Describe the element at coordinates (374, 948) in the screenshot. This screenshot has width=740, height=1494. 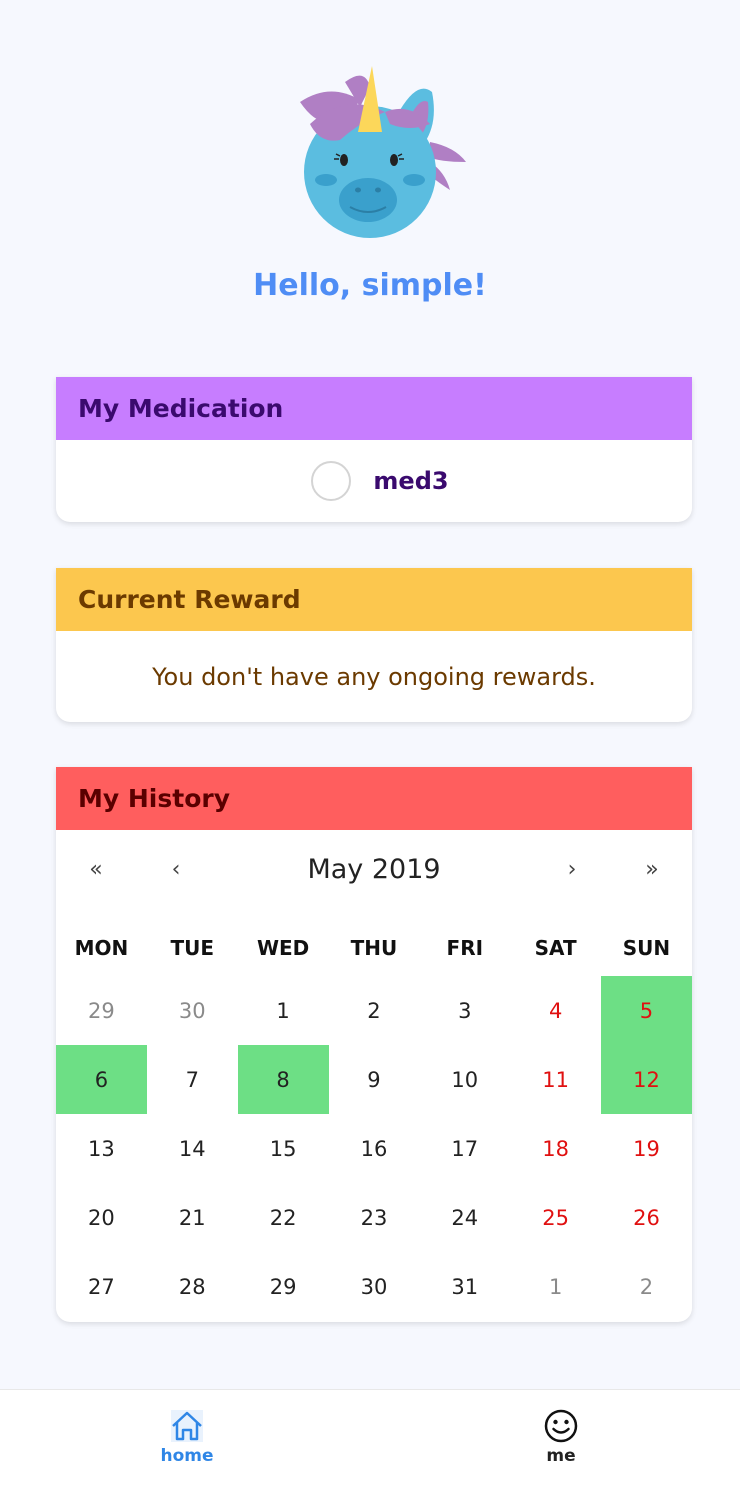
I see `weekday-label: THU` at that location.